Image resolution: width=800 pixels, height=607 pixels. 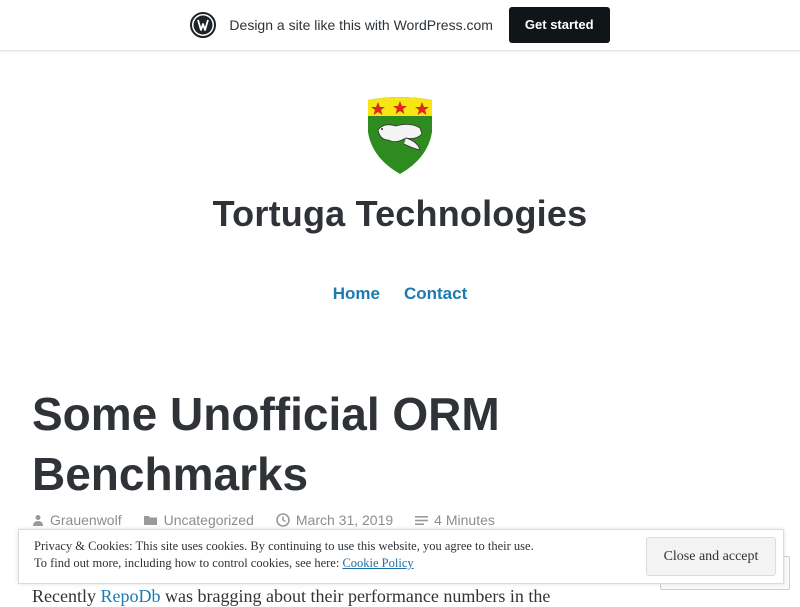 What do you see at coordinates (400, 294) in the screenshot?
I see `main-navigation: Home Contact` at bounding box center [400, 294].